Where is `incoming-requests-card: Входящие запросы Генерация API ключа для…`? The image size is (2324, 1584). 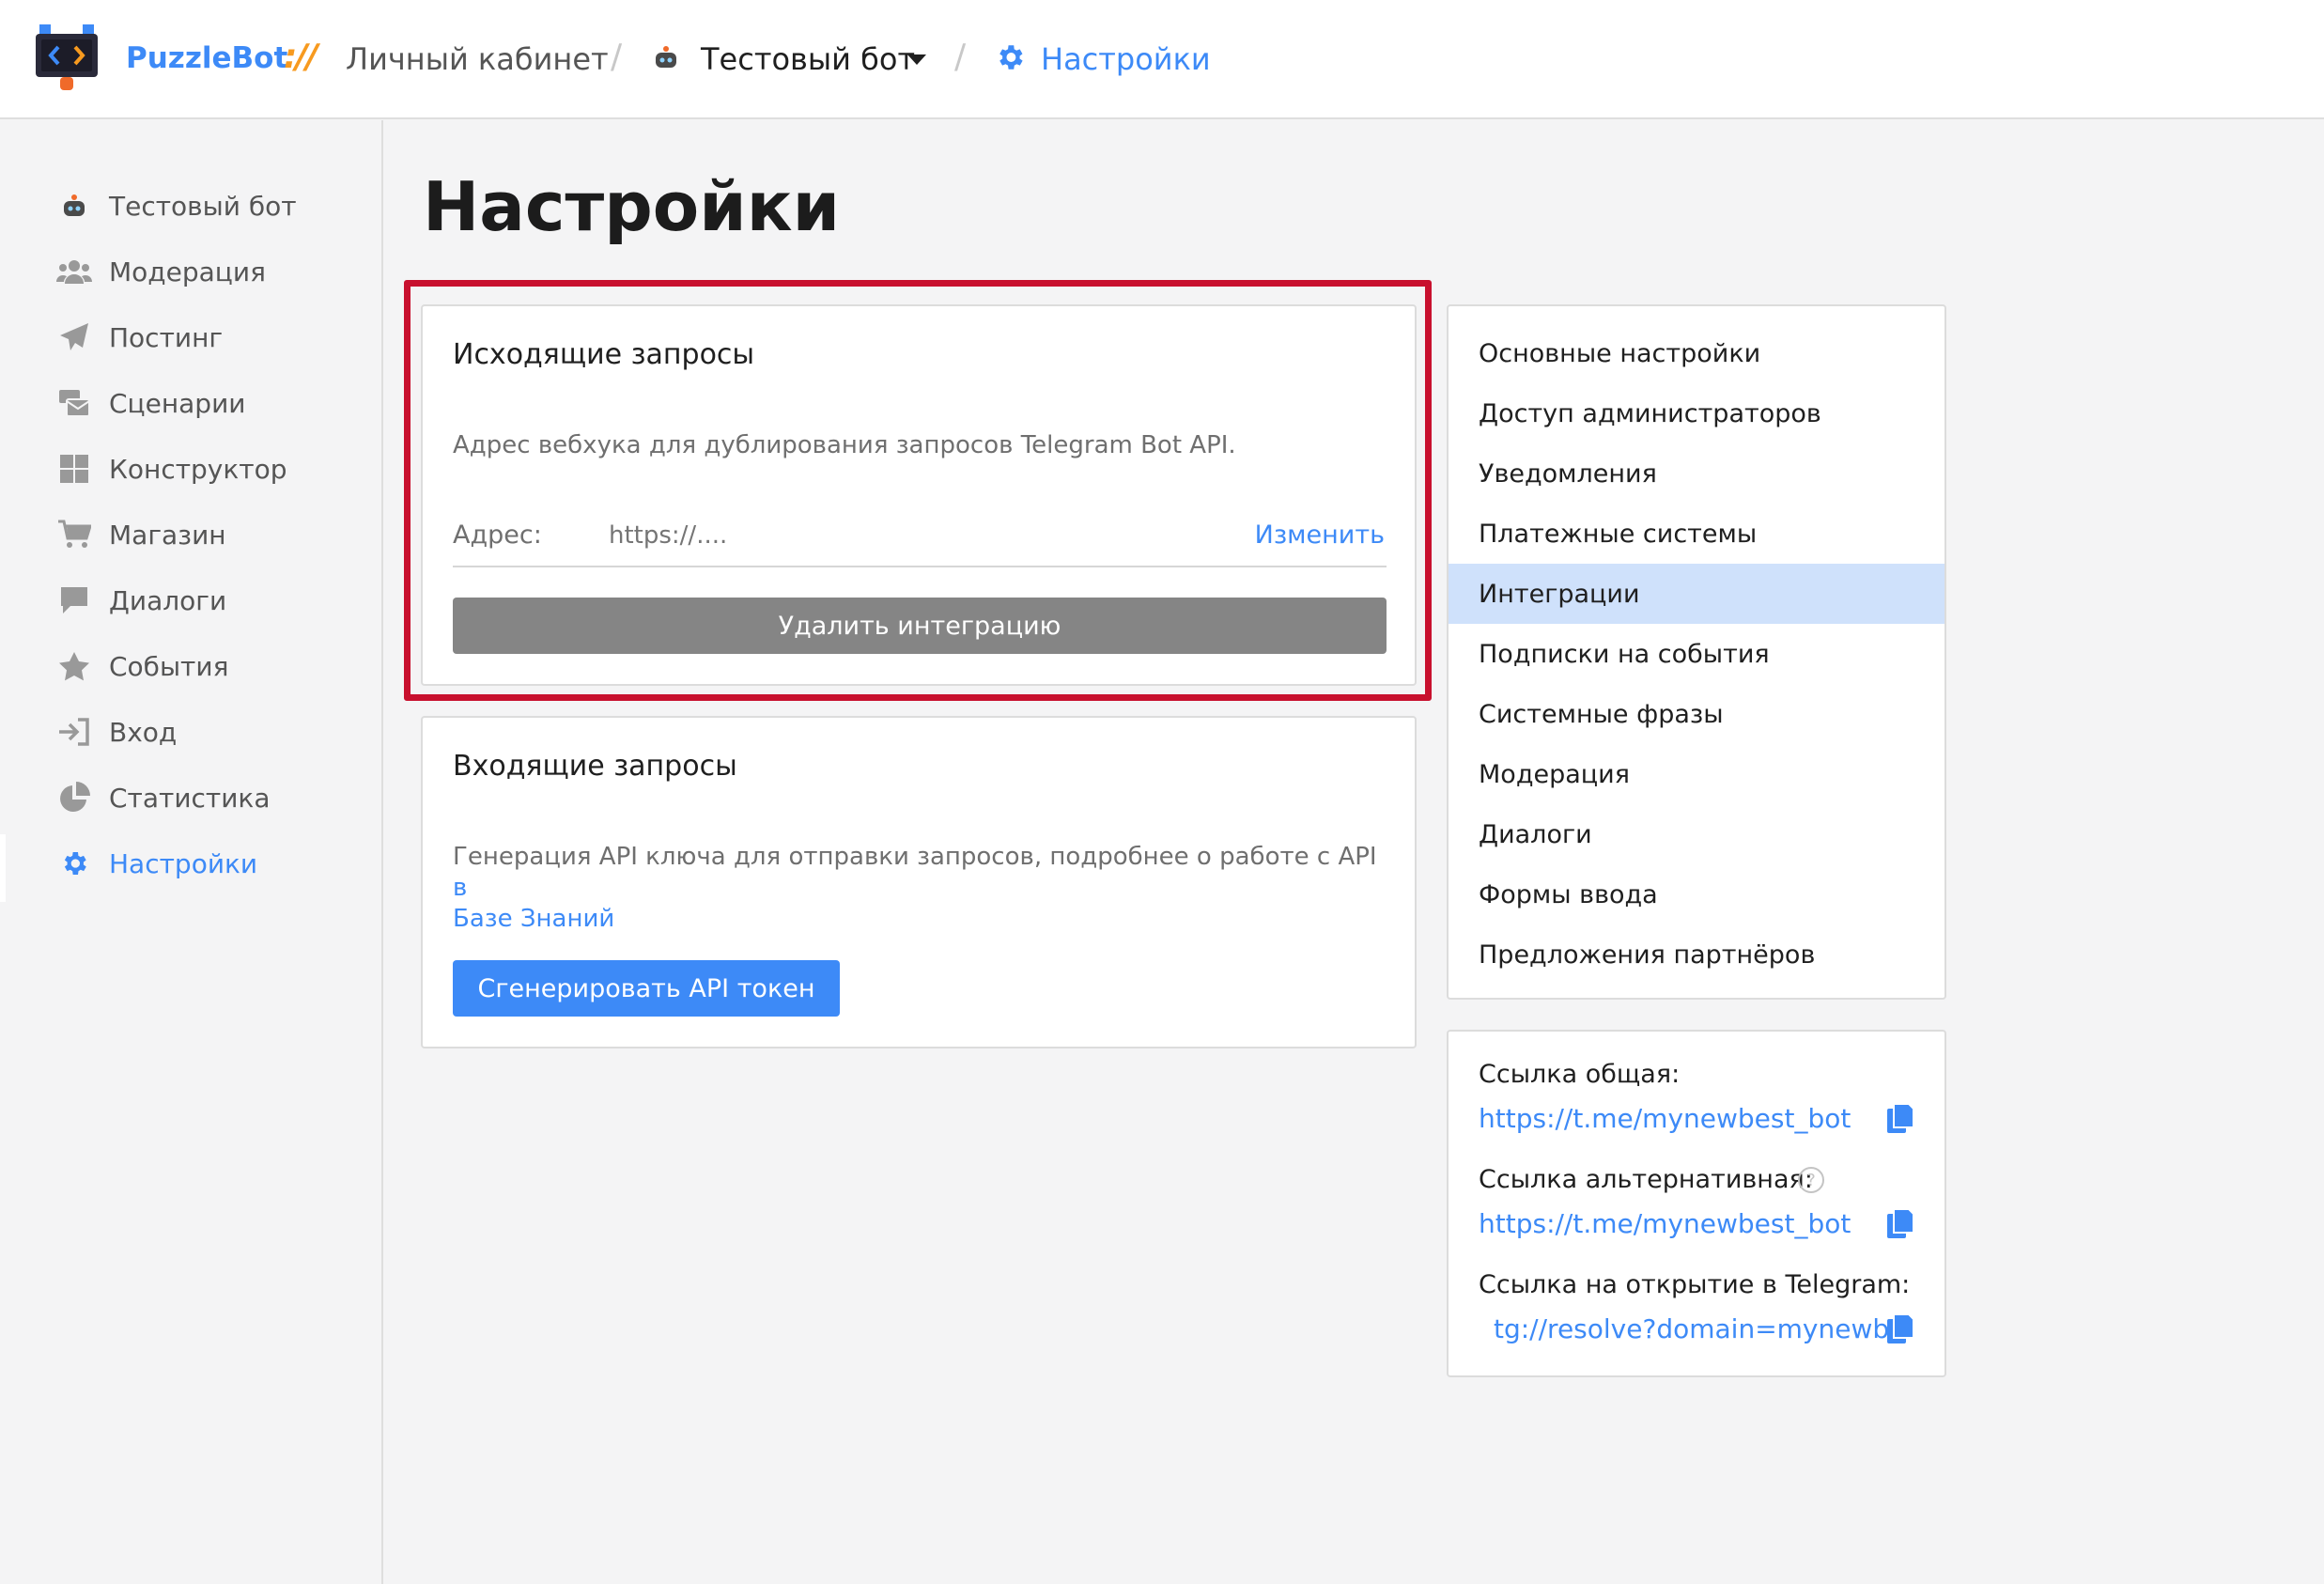
incoming-requests-card: Входящие запросы Генерация API ключа для… is located at coordinates (919, 882).